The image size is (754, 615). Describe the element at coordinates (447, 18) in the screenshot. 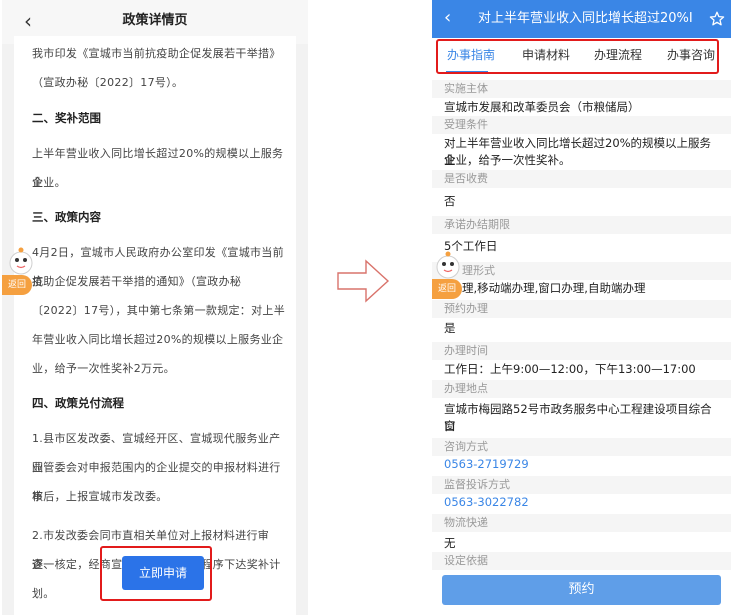

I see `back-icon: ‹` at that location.